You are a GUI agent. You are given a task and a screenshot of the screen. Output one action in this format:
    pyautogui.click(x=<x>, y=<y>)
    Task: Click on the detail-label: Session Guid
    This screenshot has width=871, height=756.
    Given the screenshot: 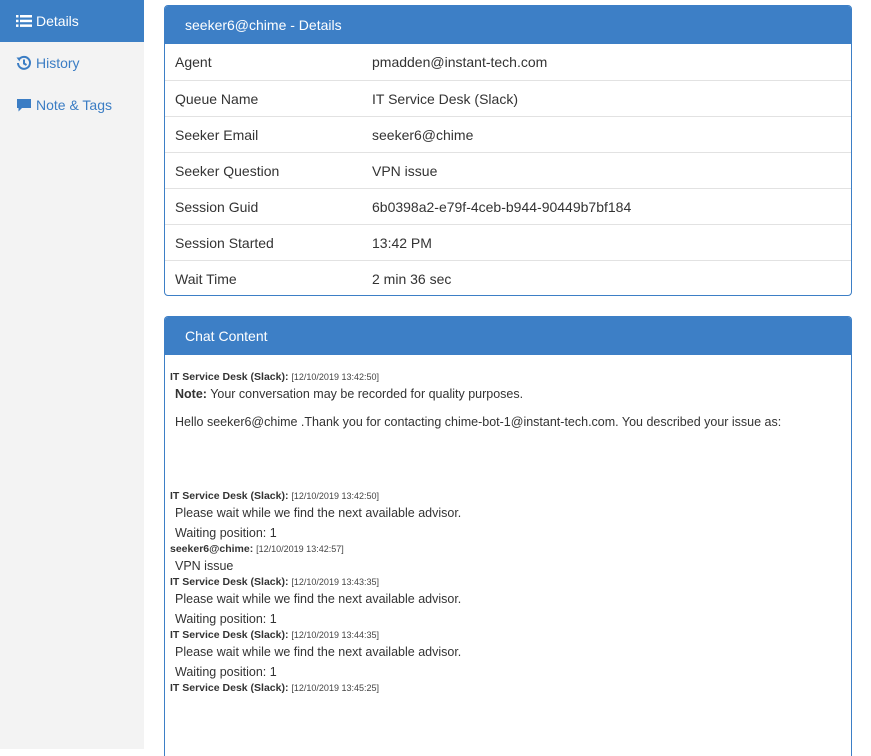 What is the action you would take?
    pyautogui.click(x=217, y=206)
    